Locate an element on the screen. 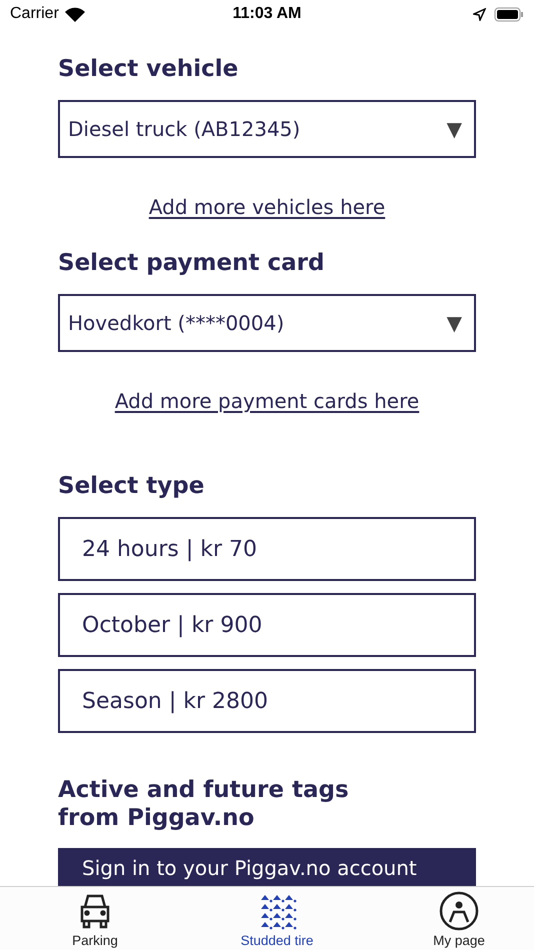 The width and height of the screenshot is (534, 950). location-icon is located at coordinates (479, 14).